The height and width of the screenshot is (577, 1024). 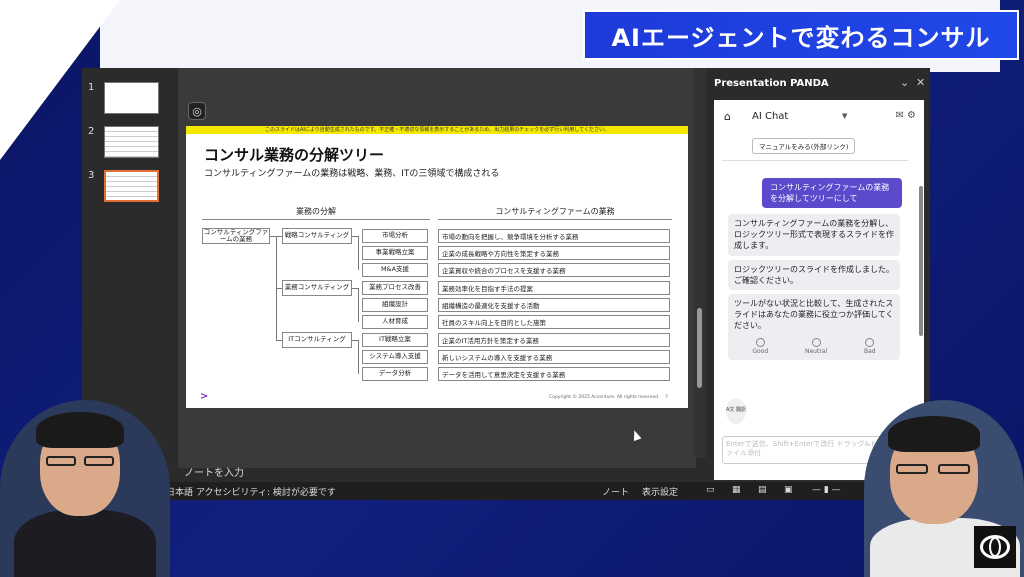 What do you see at coordinates (816, 351) in the screenshot?
I see `feedback-label: Neutral` at bounding box center [816, 351].